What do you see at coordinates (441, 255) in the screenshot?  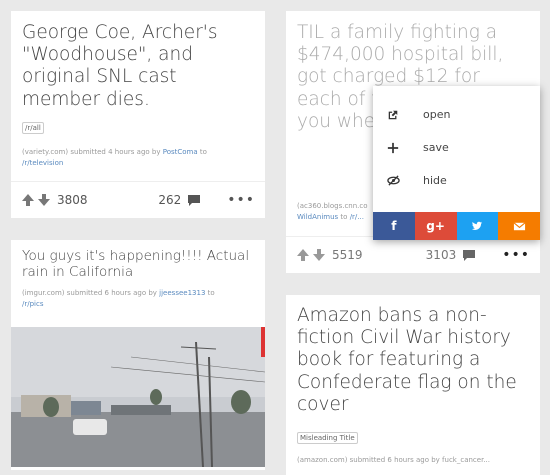 I see `comment-count: 3103` at bounding box center [441, 255].